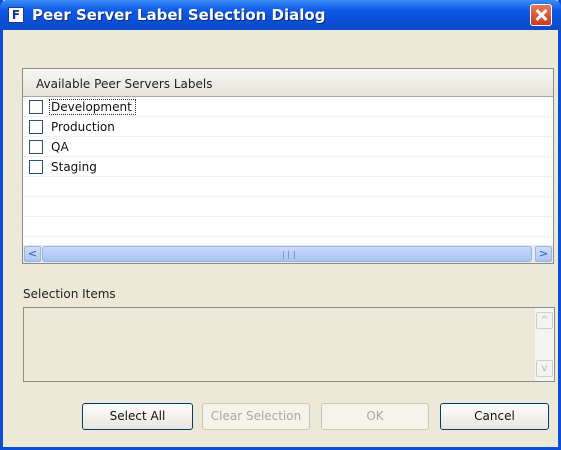 The height and width of the screenshot is (450, 561). I want to click on cancel-button: Cancel, so click(494, 416).